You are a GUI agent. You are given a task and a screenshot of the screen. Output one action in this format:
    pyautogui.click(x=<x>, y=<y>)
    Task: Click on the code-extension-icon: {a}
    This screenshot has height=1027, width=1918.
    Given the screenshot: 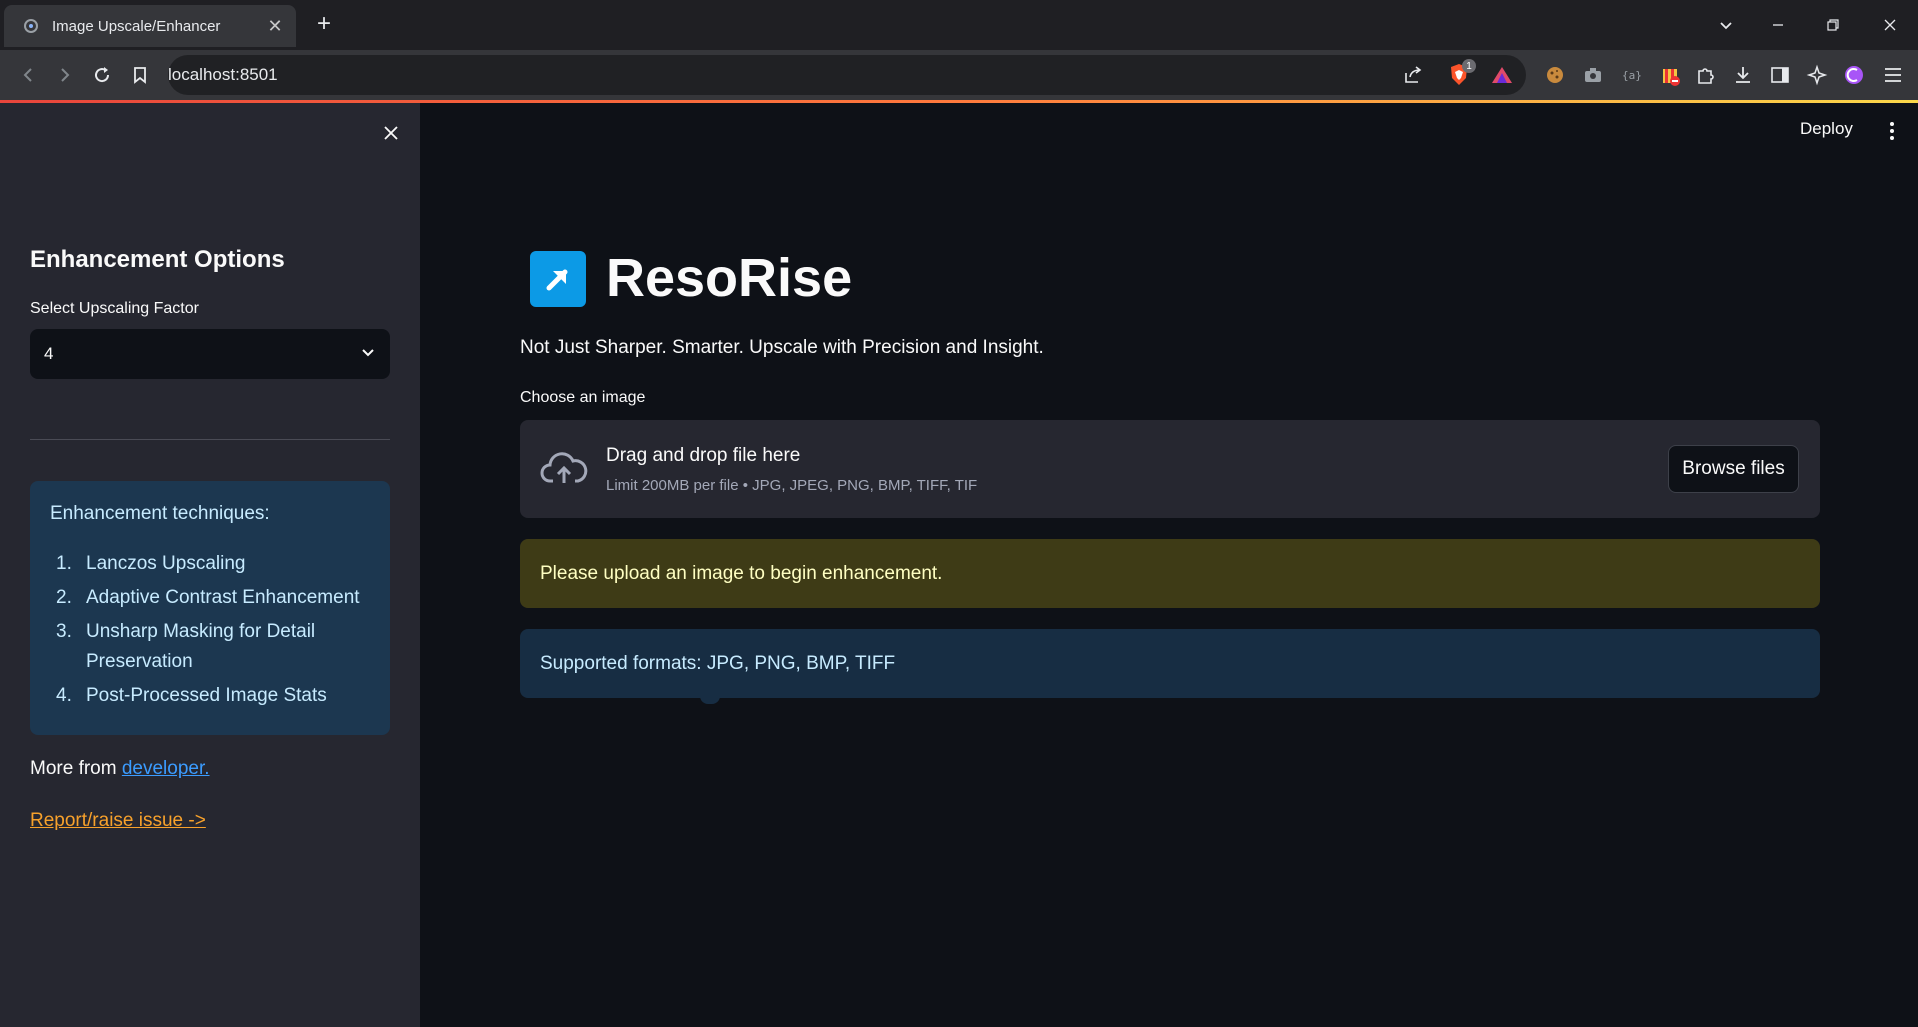 What is the action you would take?
    pyautogui.click(x=1631, y=75)
    